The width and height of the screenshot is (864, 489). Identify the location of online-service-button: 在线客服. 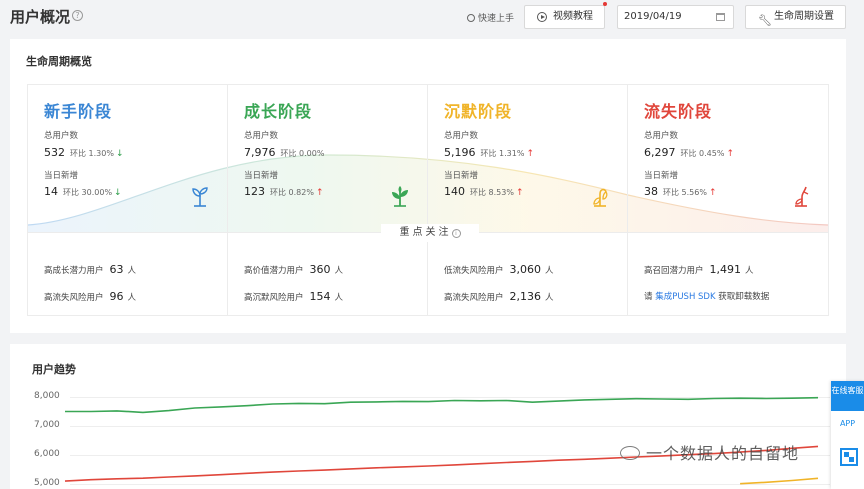
(847, 396).